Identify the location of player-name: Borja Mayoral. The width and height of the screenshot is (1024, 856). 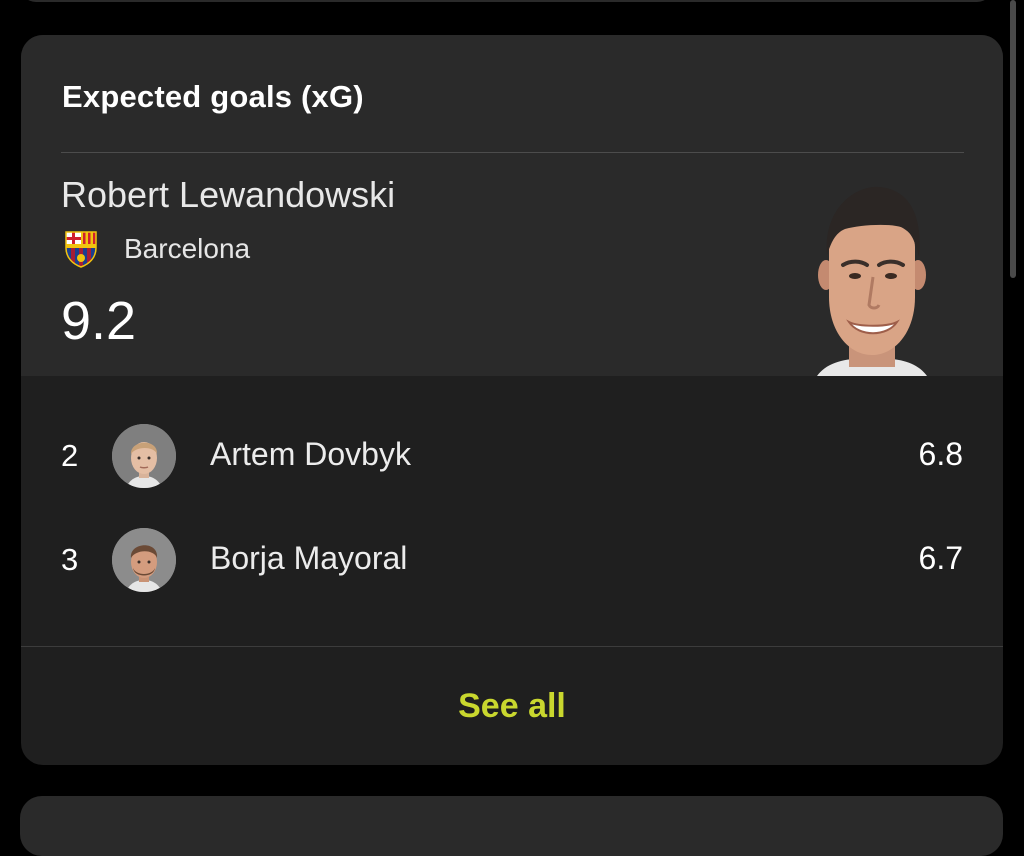
(309, 558).